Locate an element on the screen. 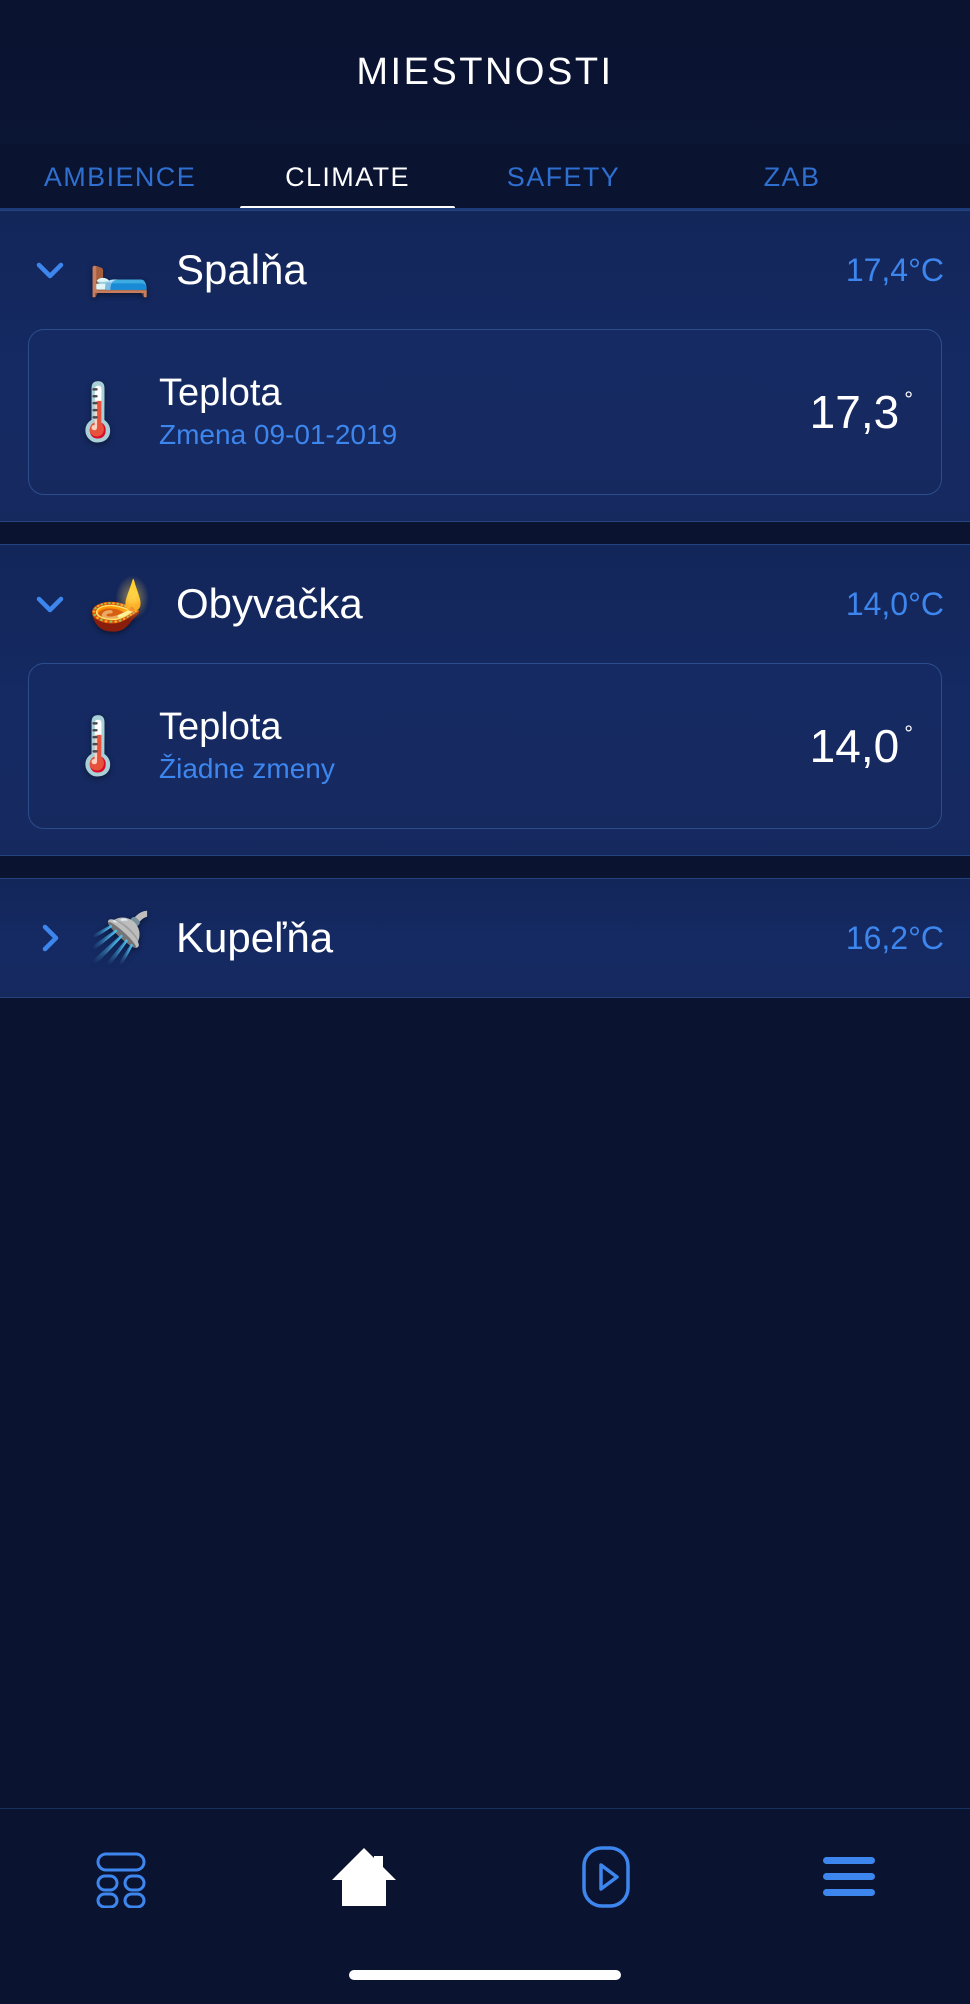  chevron-right-icon is located at coordinates (50, 938).